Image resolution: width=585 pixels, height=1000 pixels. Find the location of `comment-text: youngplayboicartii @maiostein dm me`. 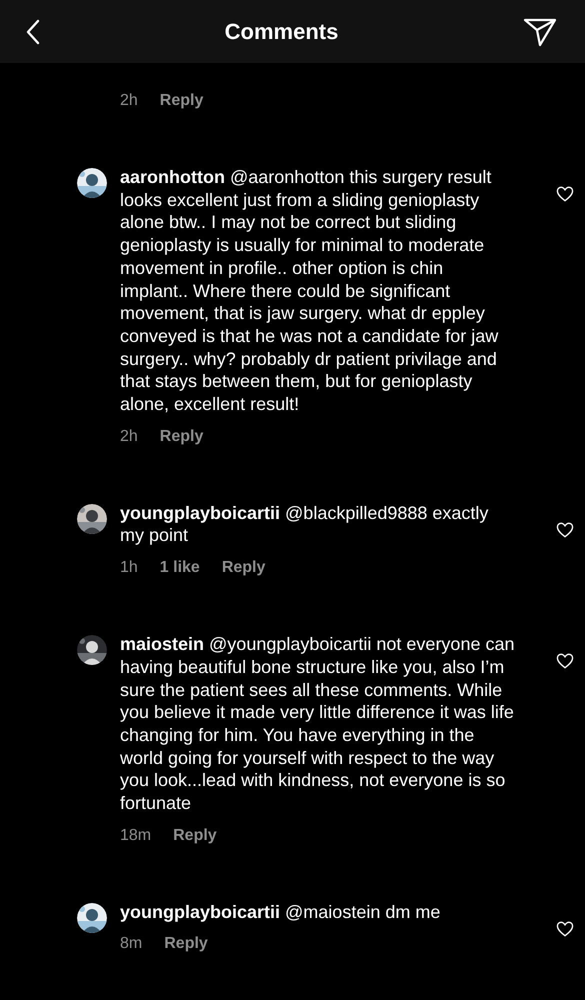

comment-text: youngplayboicartii @maiostein dm me is located at coordinates (281, 912).